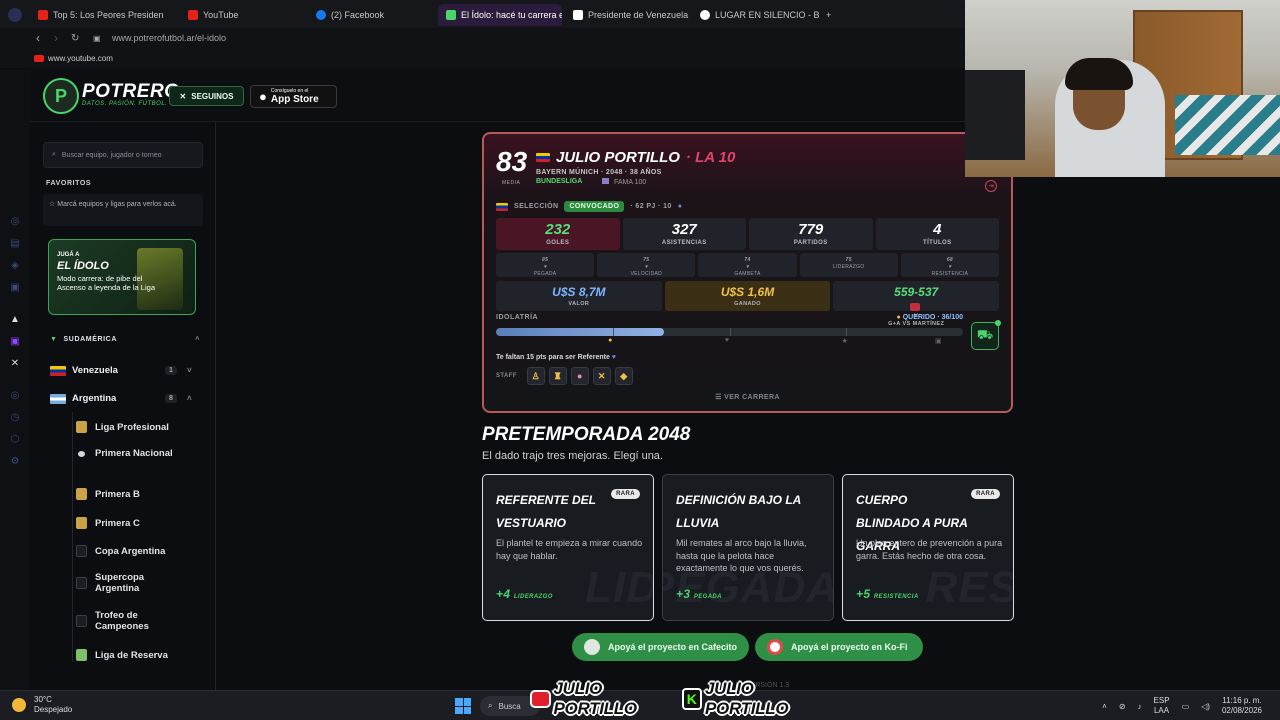 The height and width of the screenshot is (720, 1280). I want to click on league-item: Copa Argentina, so click(131, 551).